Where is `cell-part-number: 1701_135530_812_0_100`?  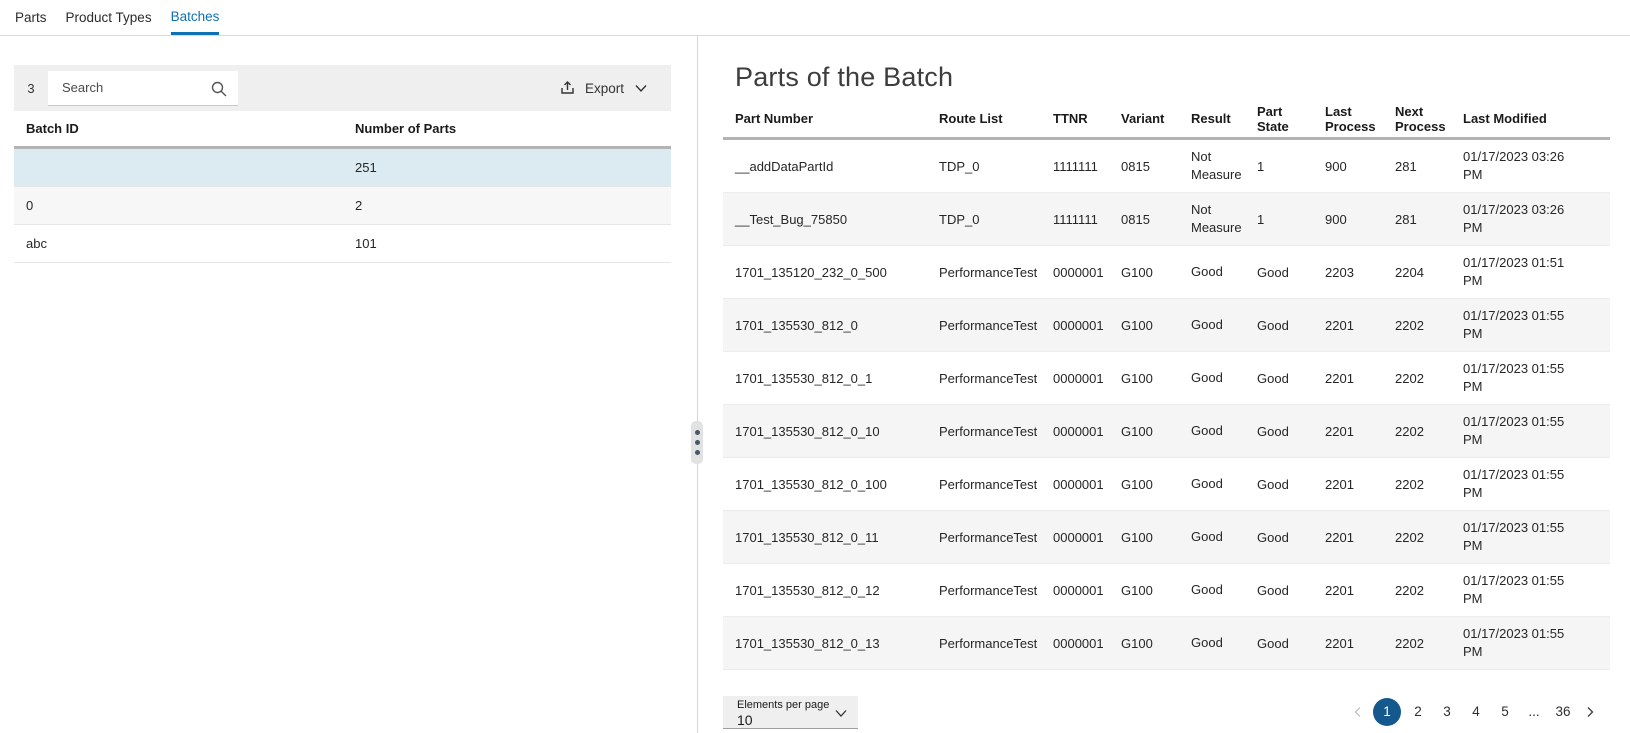 cell-part-number: 1701_135530_812_0_100 is located at coordinates (825, 484).